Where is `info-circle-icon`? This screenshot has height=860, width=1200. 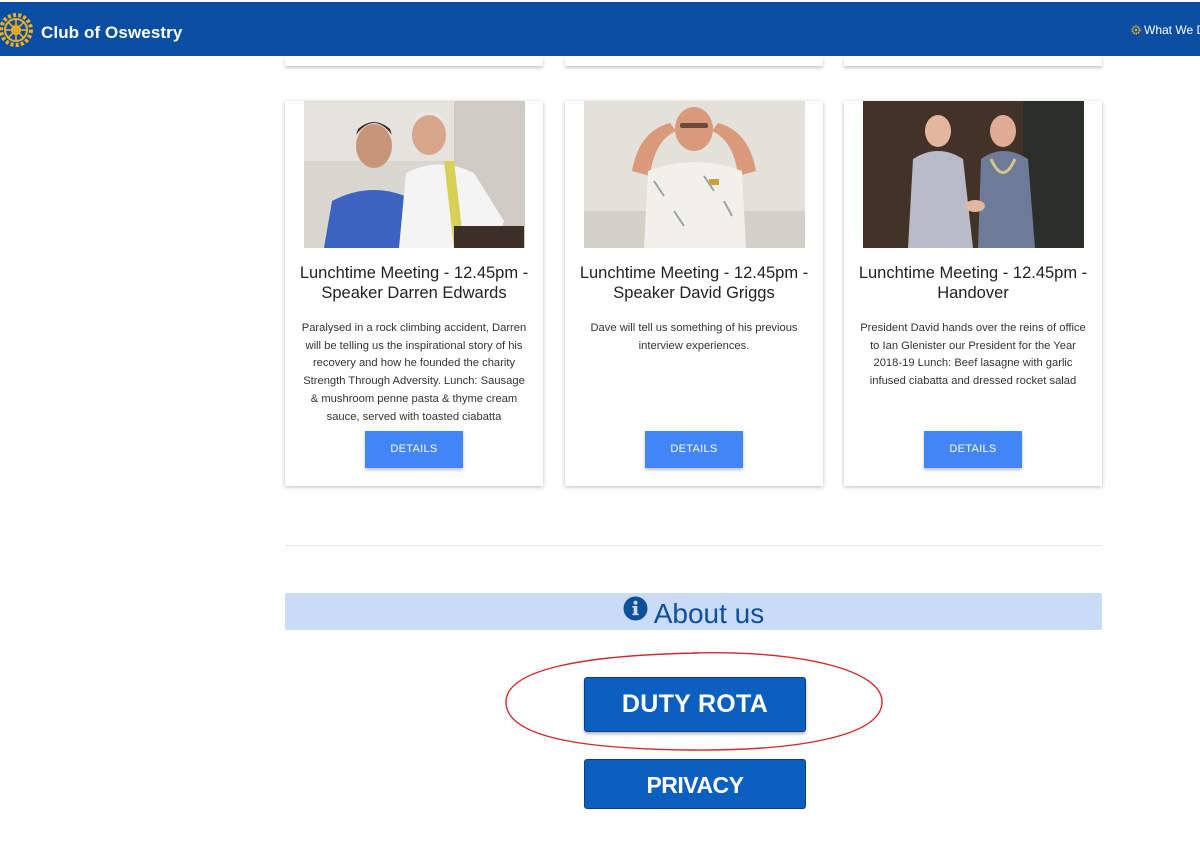 info-circle-icon is located at coordinates (635, 608).